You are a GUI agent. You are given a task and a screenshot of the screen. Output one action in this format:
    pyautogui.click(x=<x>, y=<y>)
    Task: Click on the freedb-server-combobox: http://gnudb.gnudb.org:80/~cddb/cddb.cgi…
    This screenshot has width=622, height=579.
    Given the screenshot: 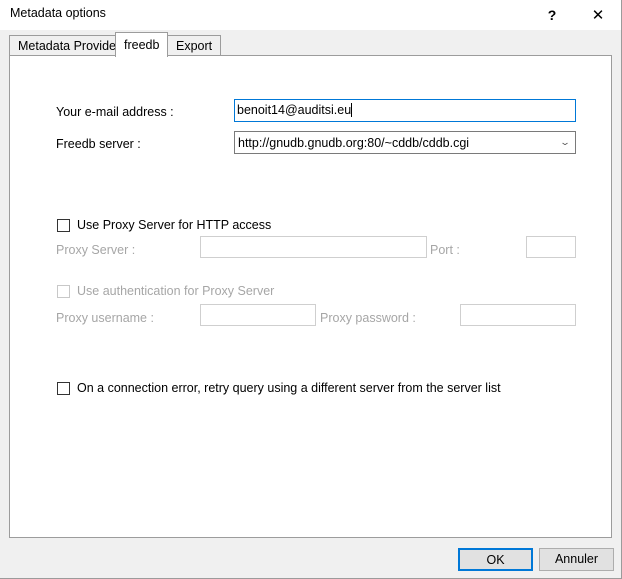 What is the action you would take?
    pyautogui.click(x=405, y=142)
    